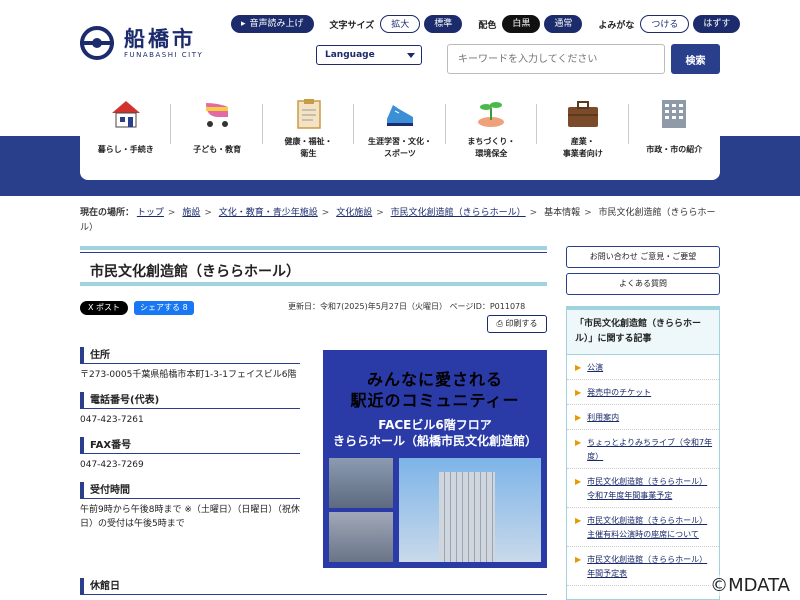 Image resolution: width=800 pixels, height=600 pixels. What do you see at coordinates (563, 24) in the screenshot?
I see `color-normal-button: 通常` at bounding box center [563, 24].